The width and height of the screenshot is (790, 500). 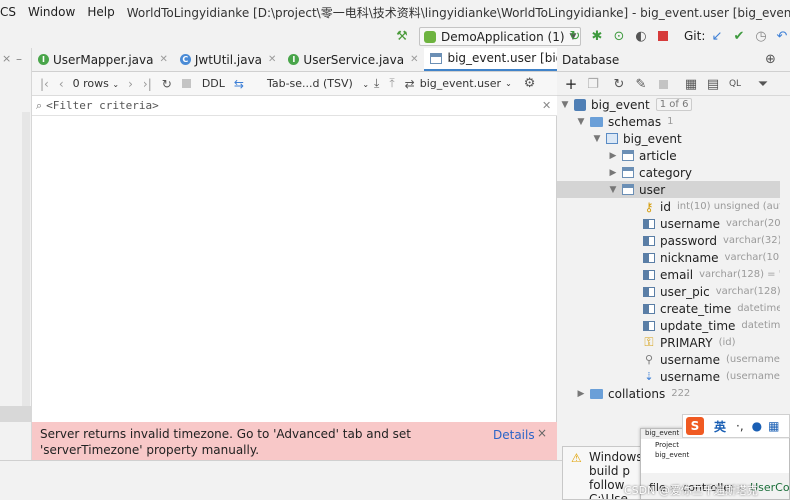 I want to click on git-update-icon: ↙, so click(x=717, y=36).